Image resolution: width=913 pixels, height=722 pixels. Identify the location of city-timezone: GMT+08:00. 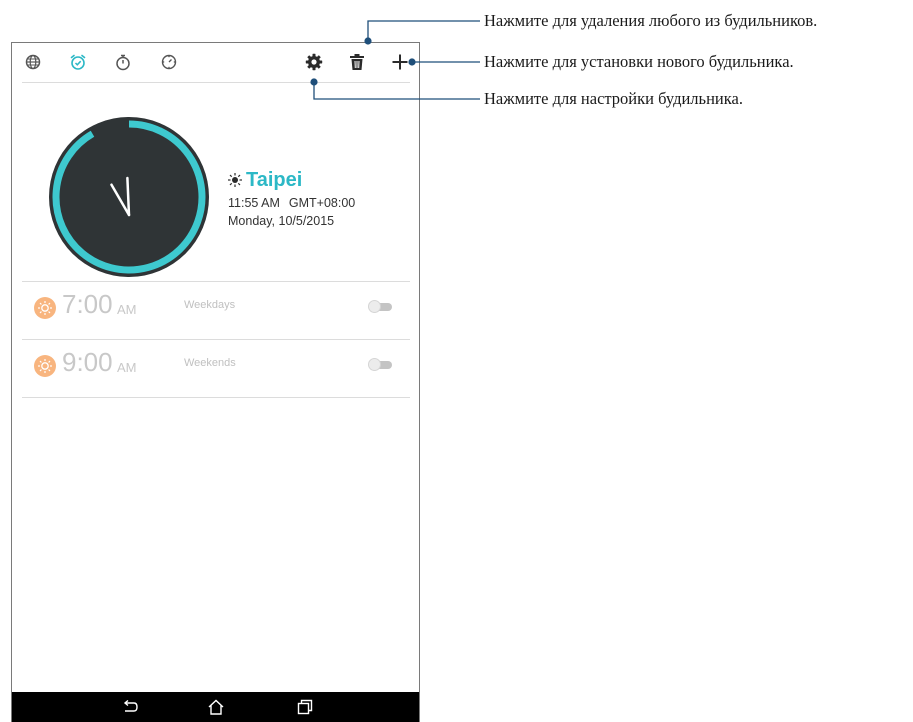
(322, 203).